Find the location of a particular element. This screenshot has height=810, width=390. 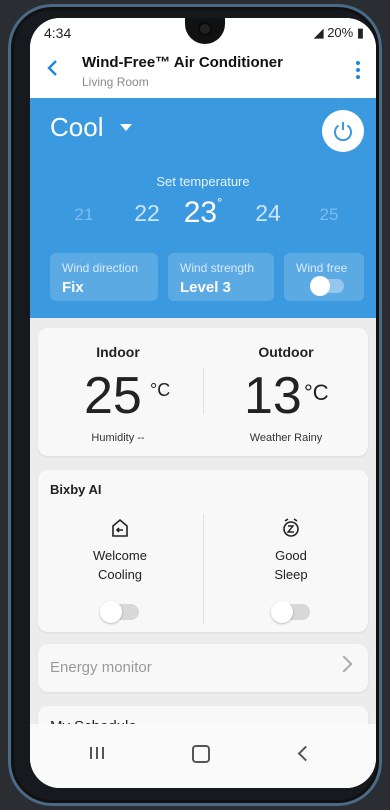

battery-level: 20% is located at coordinates (340, 32).